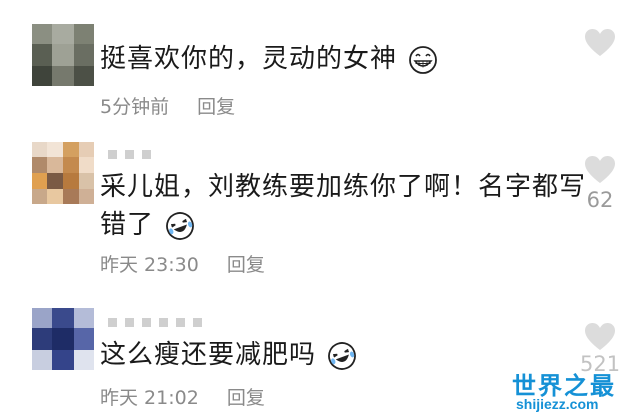 Image resolution: width=640 pixels, height=418 pixels. I want to click on site-watermark: 世界之最 shijiezz.com, so click(573, 391).